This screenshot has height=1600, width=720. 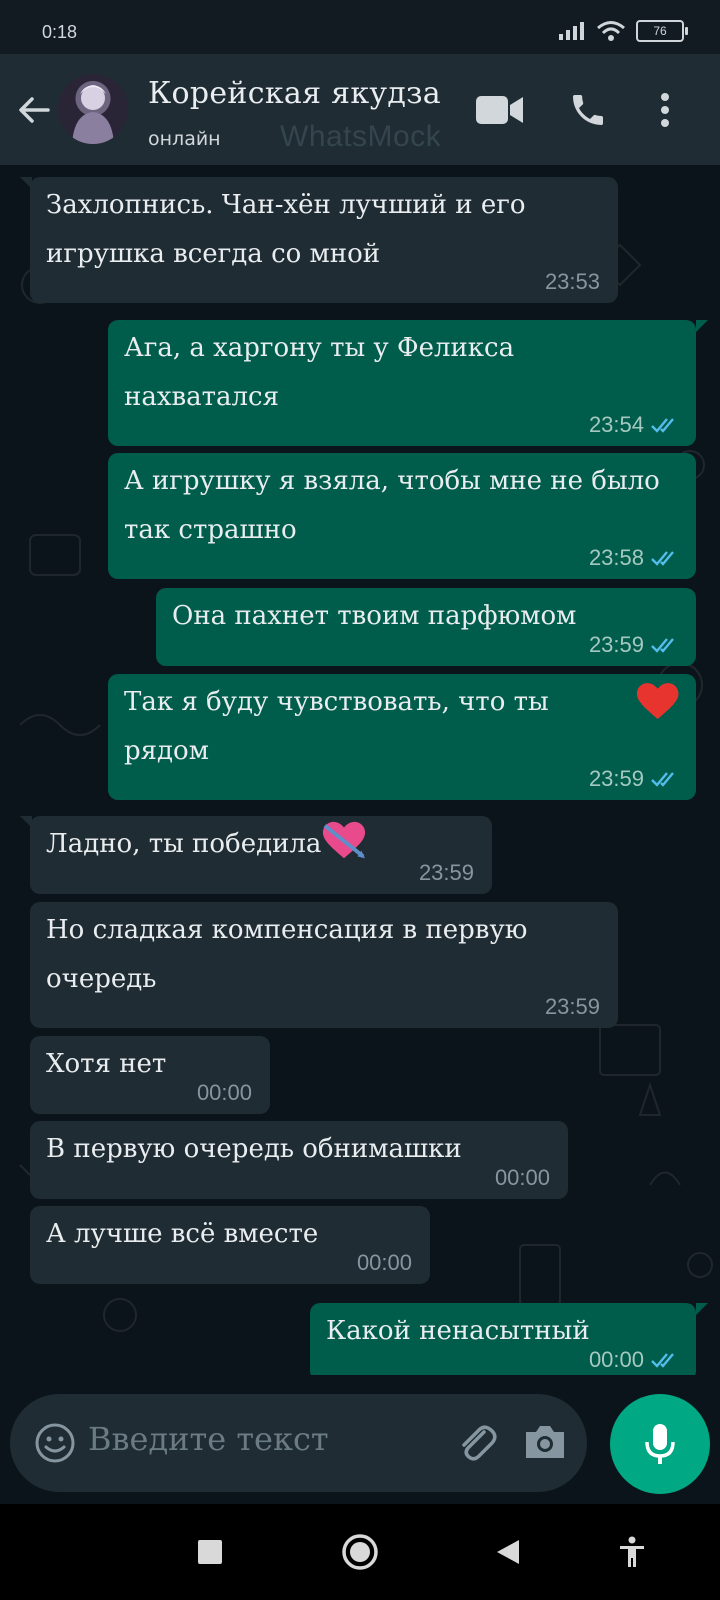 I want to click on back-button, so click(x=34, y=110).